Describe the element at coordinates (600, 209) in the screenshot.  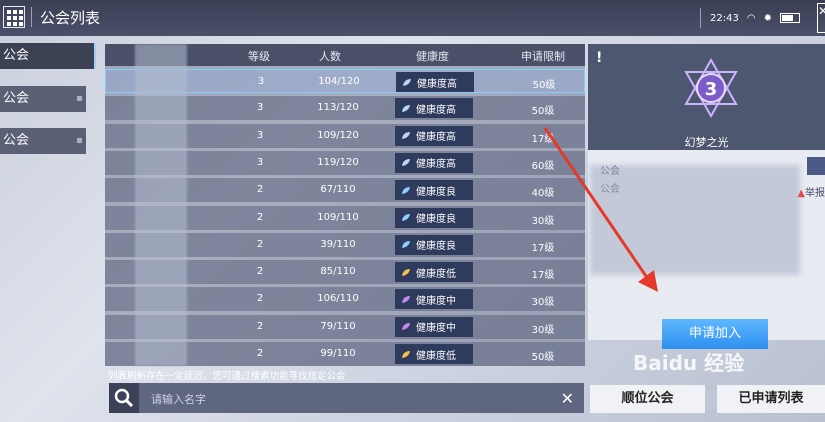
I see `red-arrow-annotation` at that location.